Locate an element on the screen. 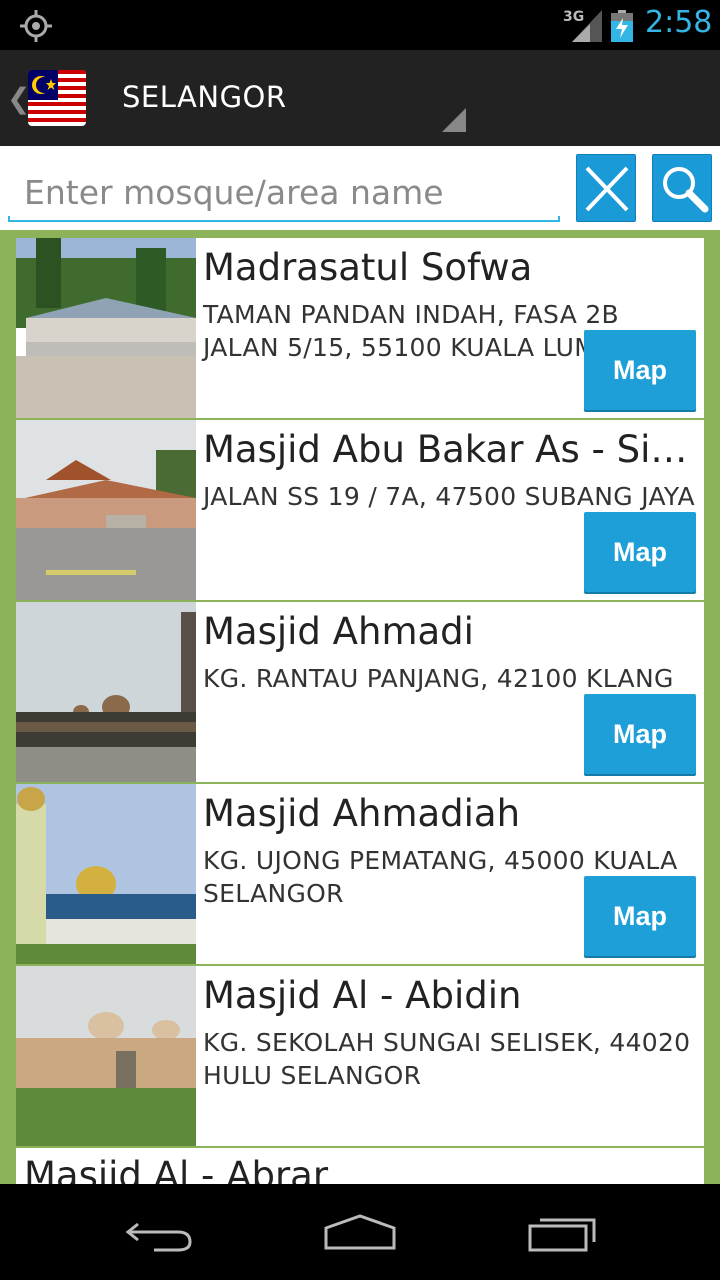 This screenshot has height=1280, width=720. mosque-name: Masjid Al - Abidin is located at coordinates (362, 995).